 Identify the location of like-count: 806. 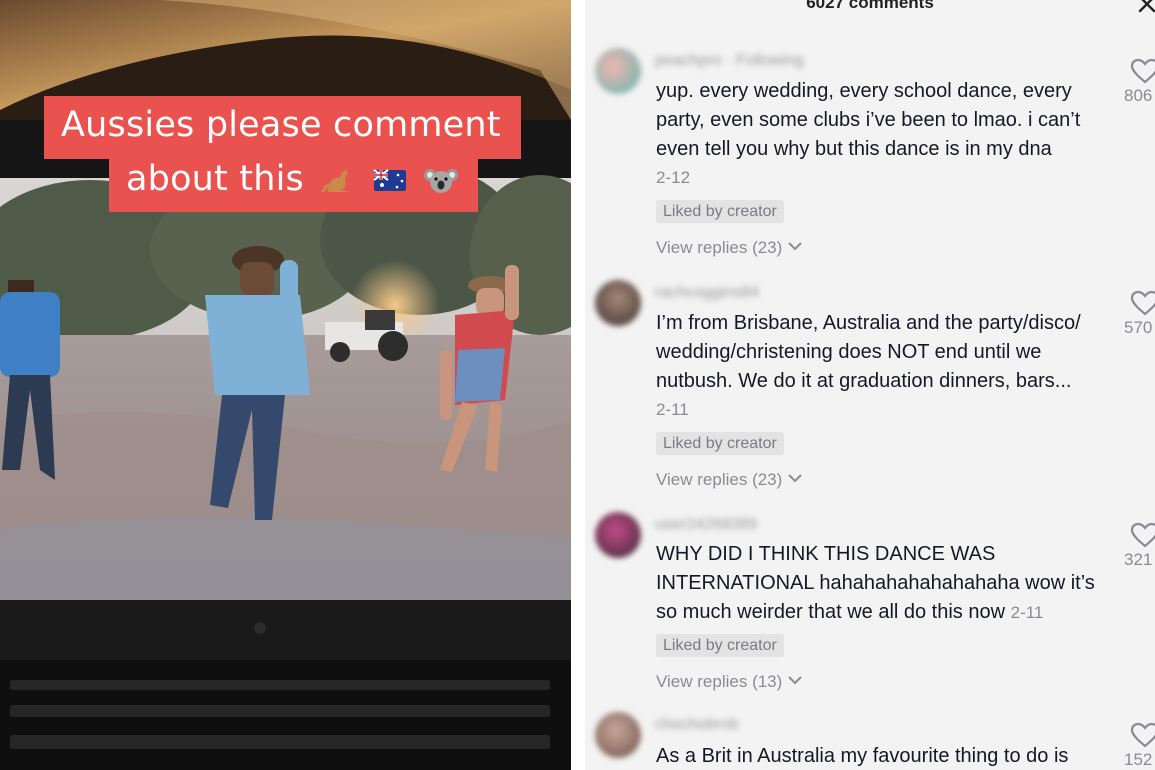
(1138, 95).